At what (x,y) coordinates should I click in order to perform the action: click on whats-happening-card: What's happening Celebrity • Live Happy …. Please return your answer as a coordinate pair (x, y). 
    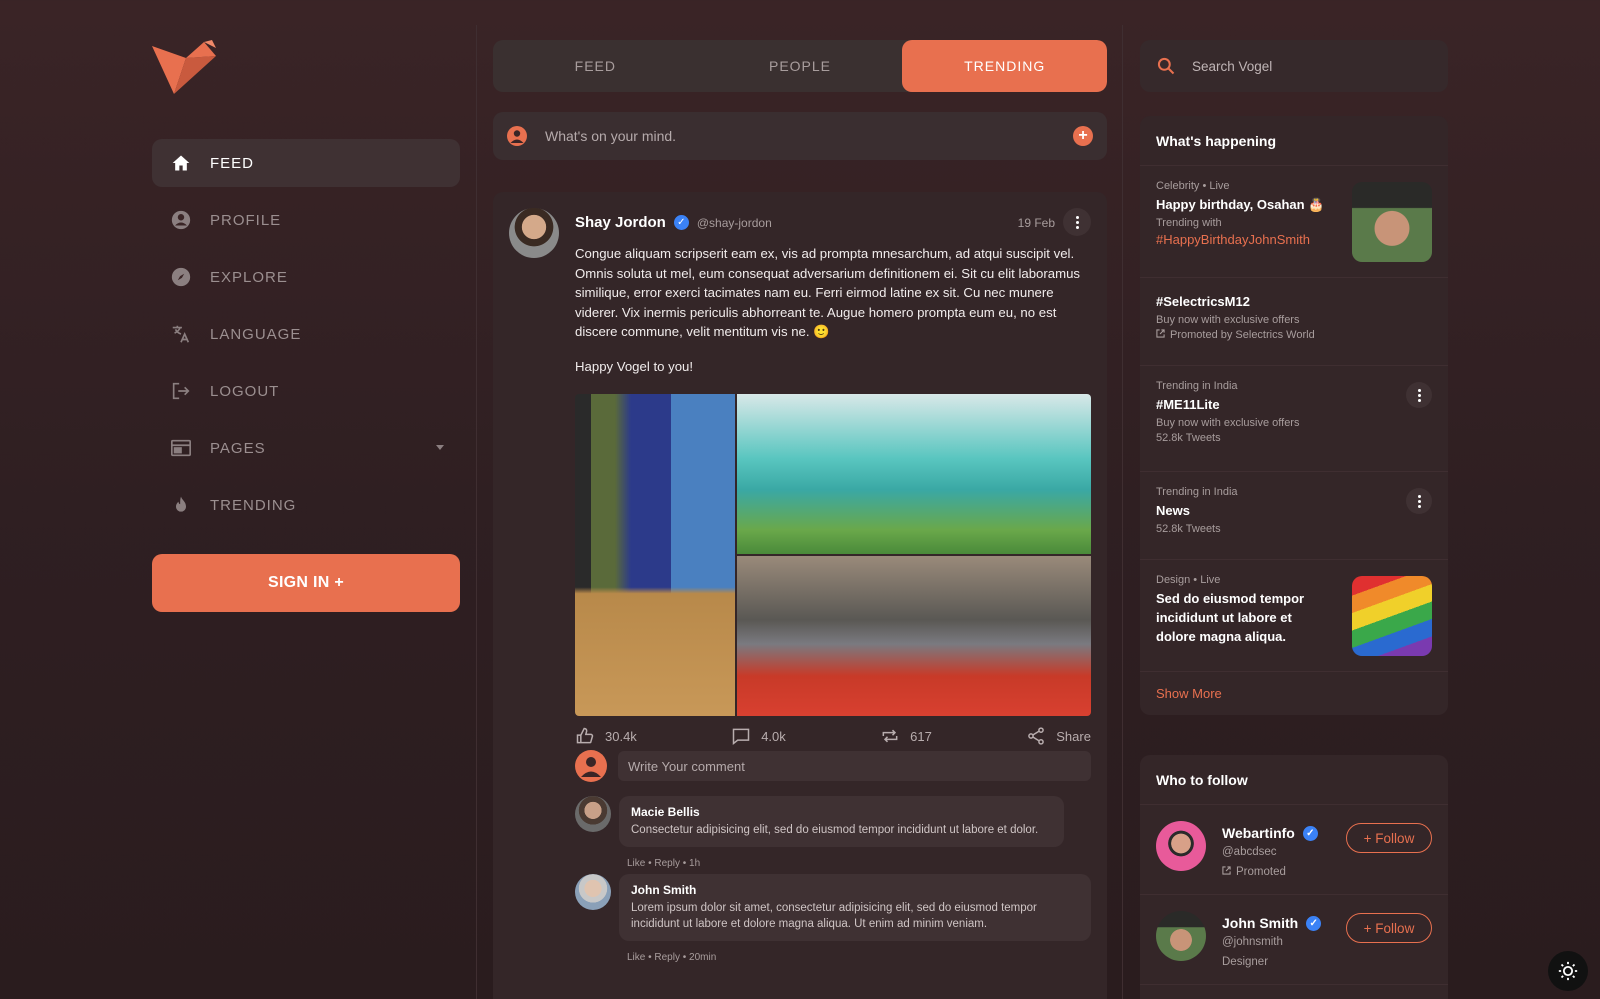
    Looking at the image, I should click on (1294, 415).